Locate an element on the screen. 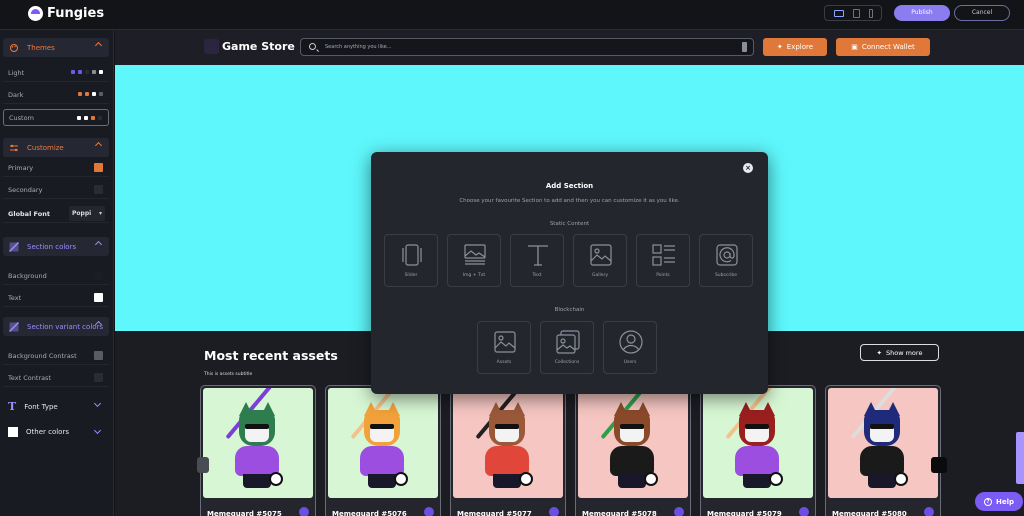 The image size is (1024, 516). search-icon is located at coordinates (312, 46).